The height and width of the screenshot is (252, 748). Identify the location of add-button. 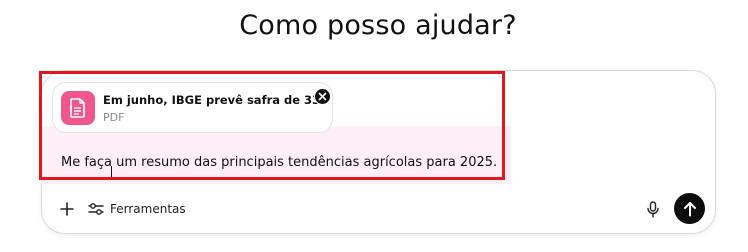
(67, 209).